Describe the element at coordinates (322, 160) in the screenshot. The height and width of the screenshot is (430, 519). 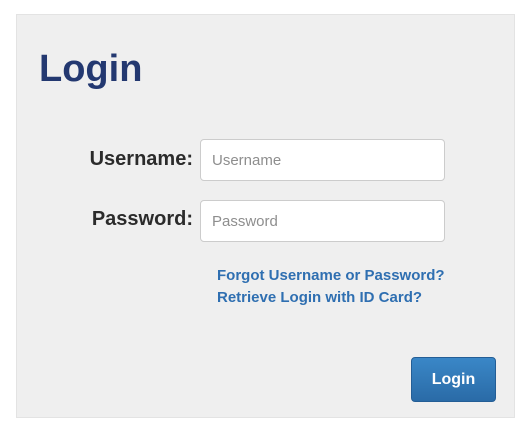
I see `username-input` at that location.